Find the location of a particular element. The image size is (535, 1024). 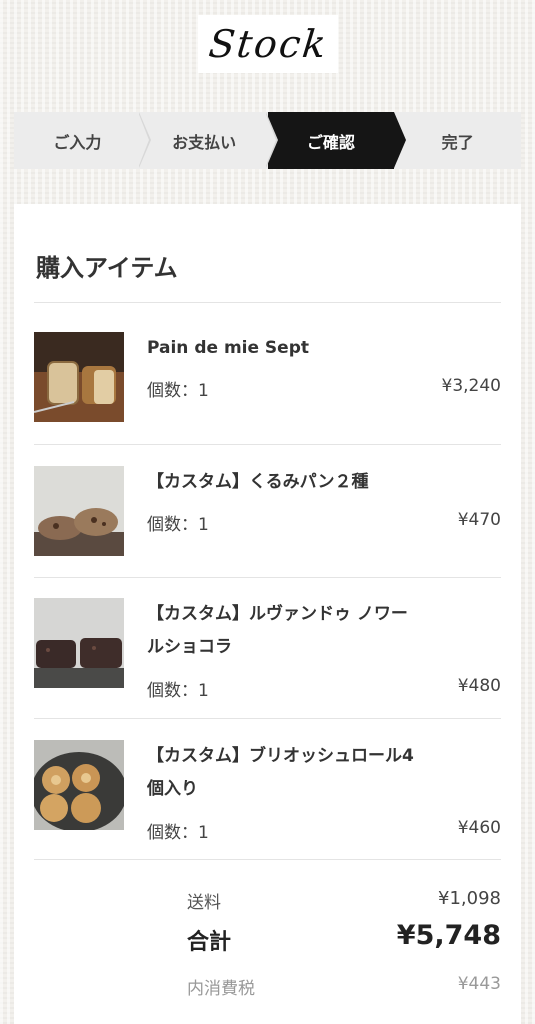

shipping-value: ¥1,098 is located at coordinates (469, 898).